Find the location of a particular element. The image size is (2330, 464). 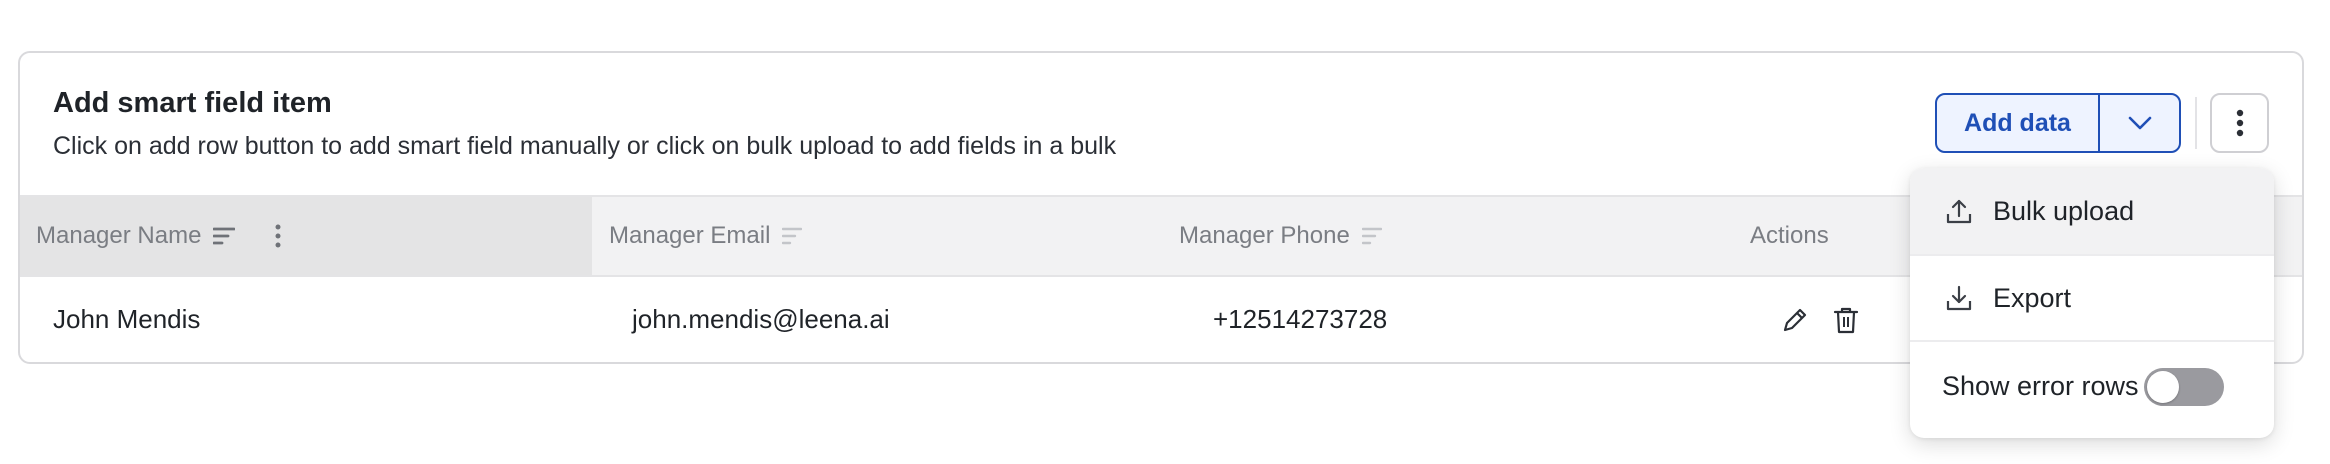

cell-manager-name: John Mendis is located at coordinates (127, 319).